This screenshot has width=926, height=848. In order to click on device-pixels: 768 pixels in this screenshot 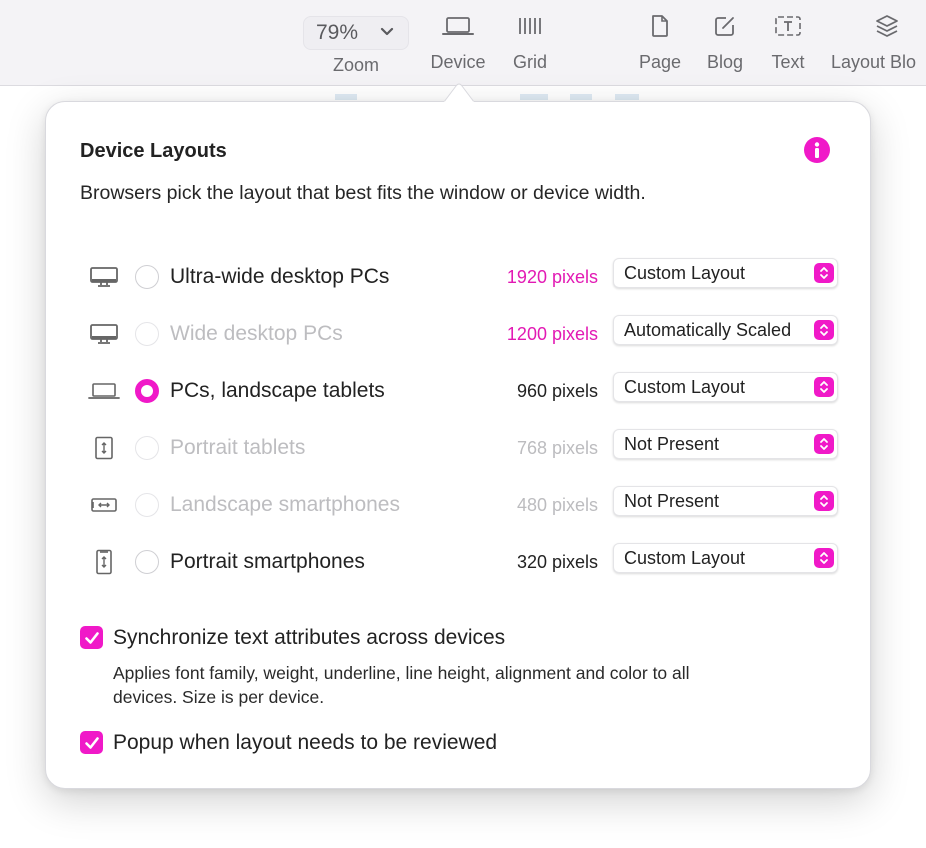, I will do `click(557, 448)`.